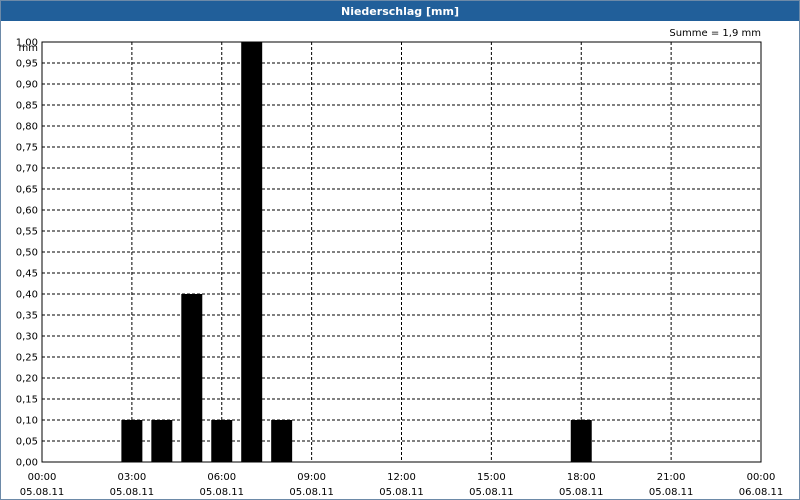 This screenshot has width=800, height=500. I want to click on y-tick-label: 0,95, so click(27, 64).